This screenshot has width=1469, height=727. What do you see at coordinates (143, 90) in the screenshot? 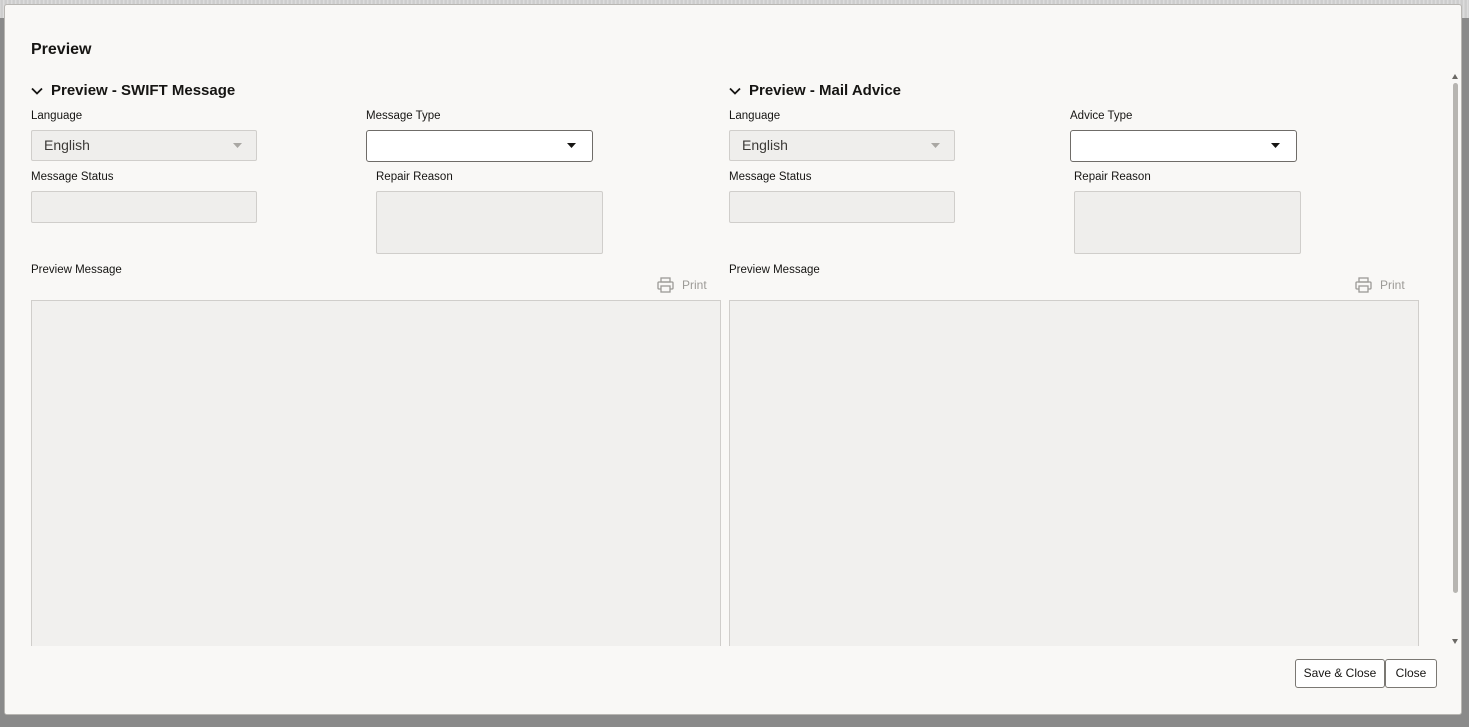
I see `section-title-swift-message: Preview - SWIFT Message` at bounding box center [143, 90].